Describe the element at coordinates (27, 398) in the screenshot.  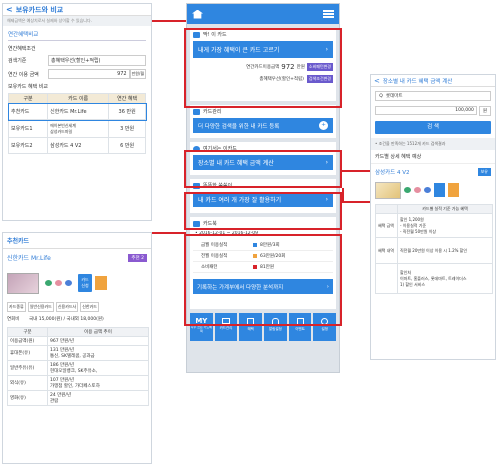
I see `cell: 영화(유)` at that location.